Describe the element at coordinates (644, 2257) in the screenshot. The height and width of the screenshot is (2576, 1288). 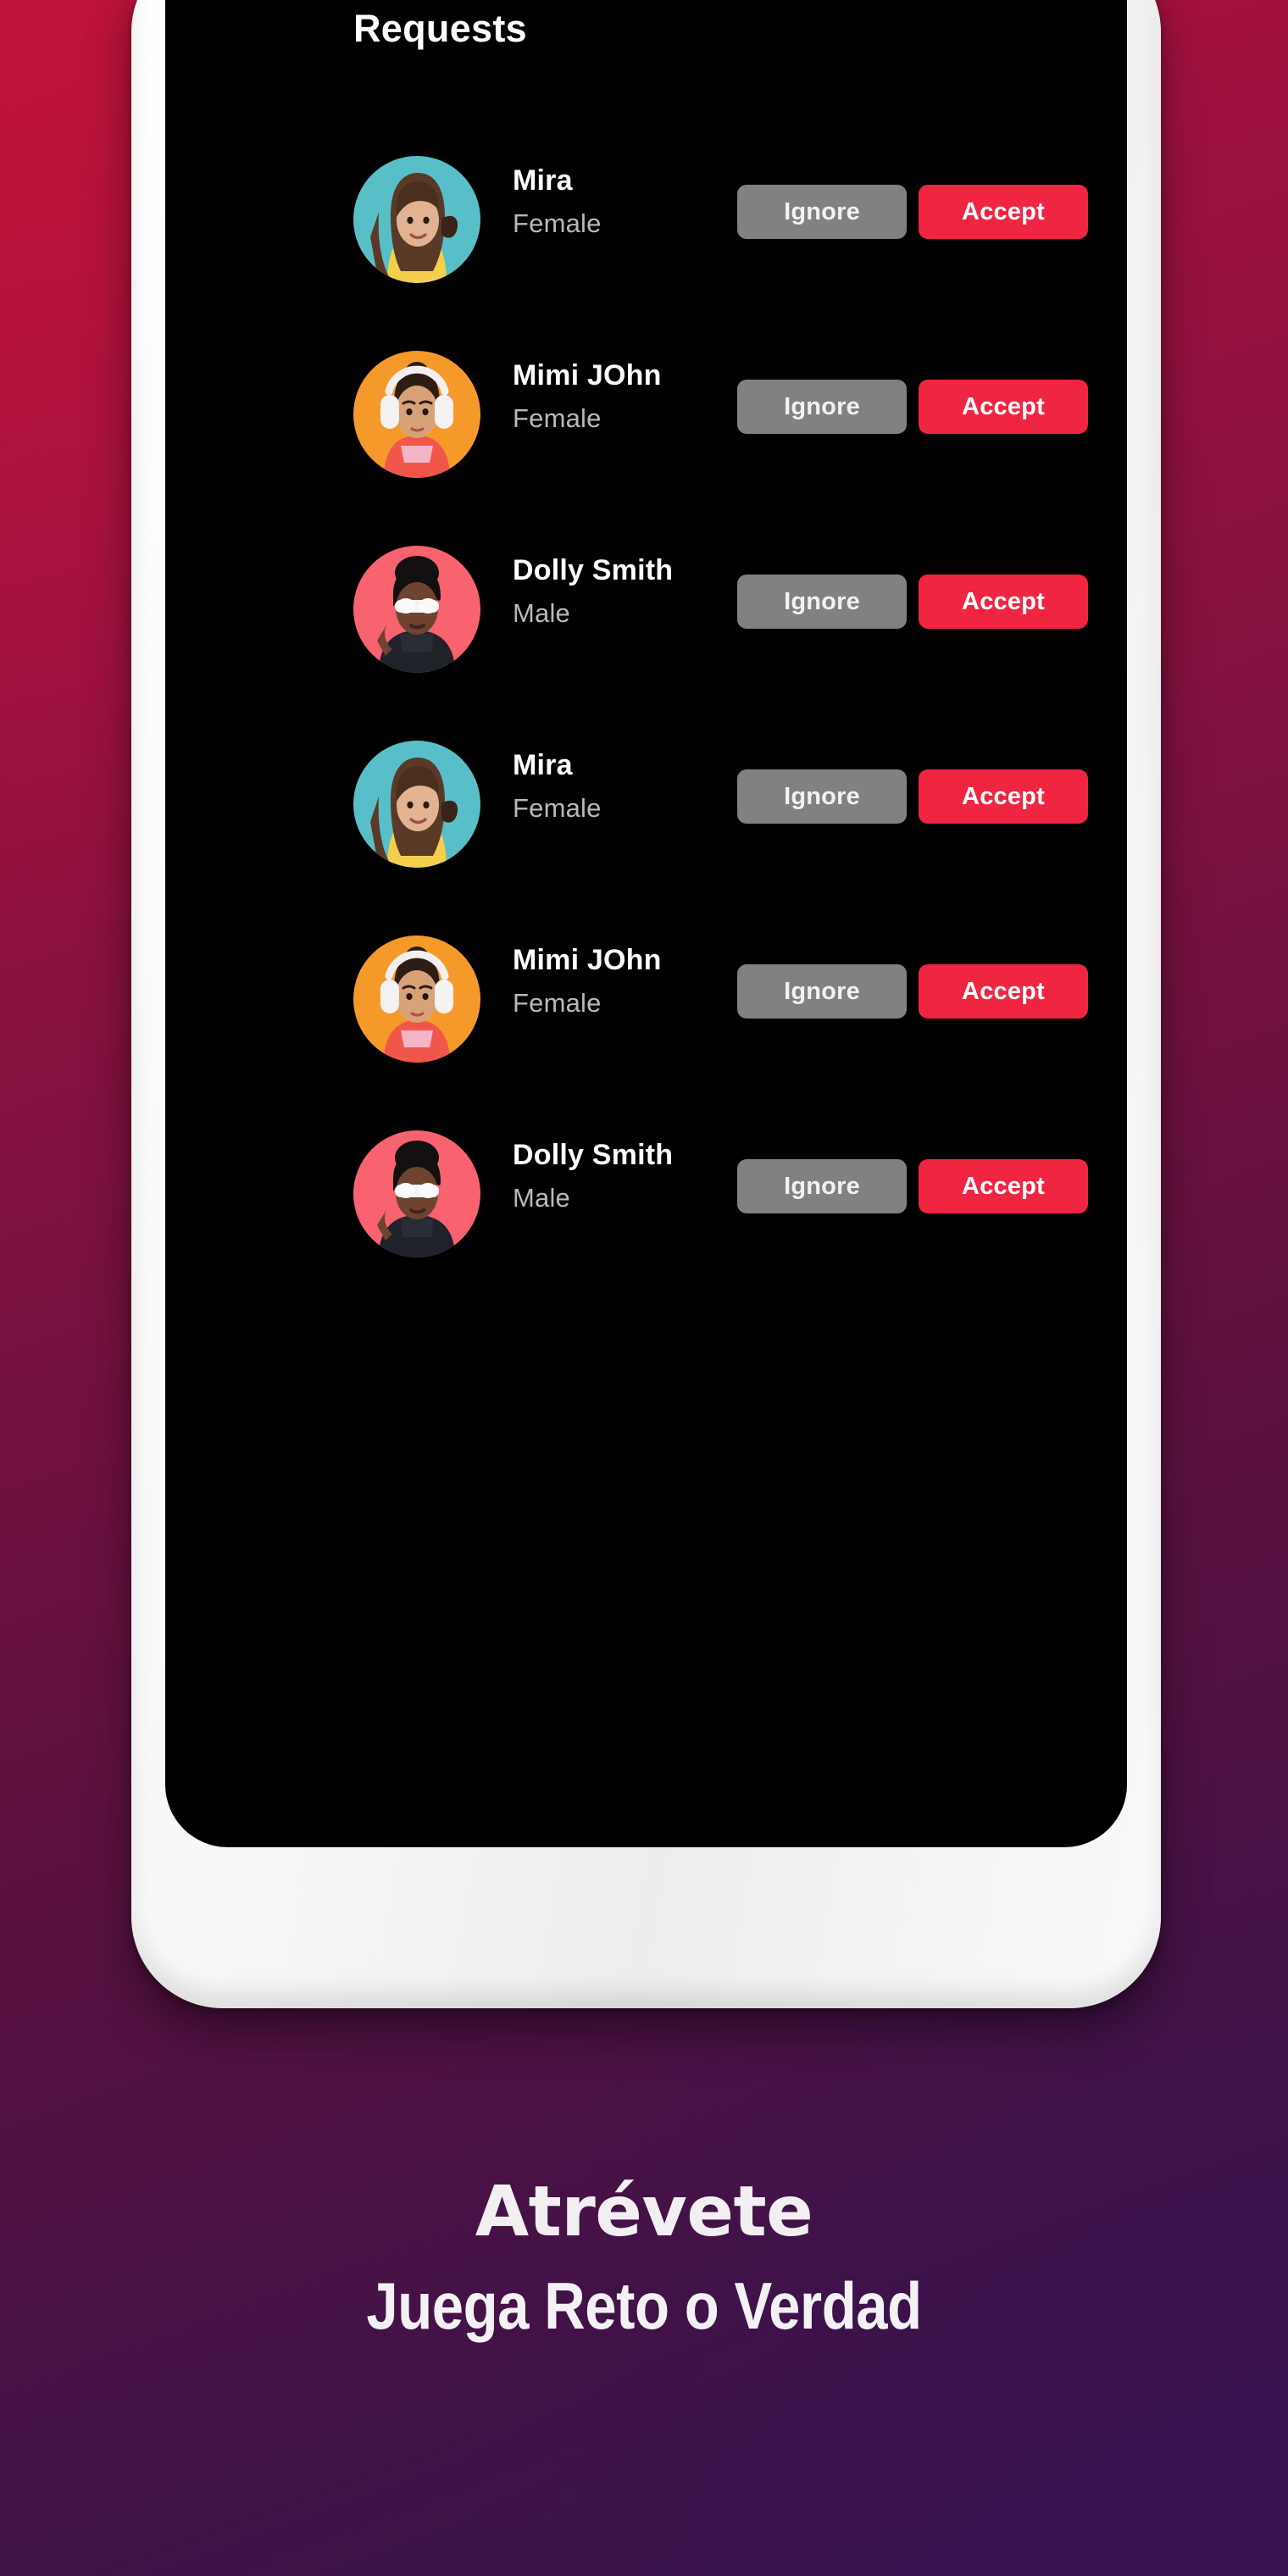
I see `promo-copy: Atrévete Juega Reto o Verdad` at that location.